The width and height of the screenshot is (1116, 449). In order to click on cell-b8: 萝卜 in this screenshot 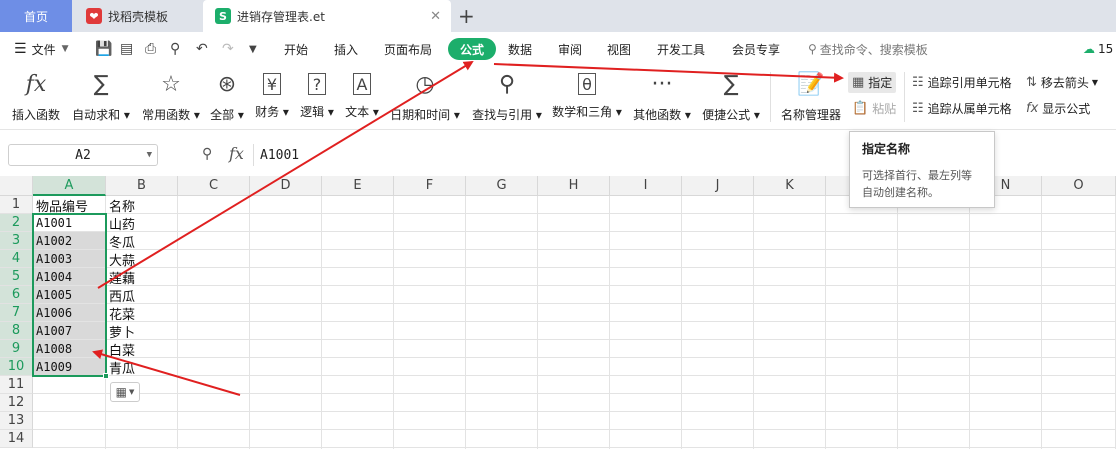, I will do `click(142, 331)`.